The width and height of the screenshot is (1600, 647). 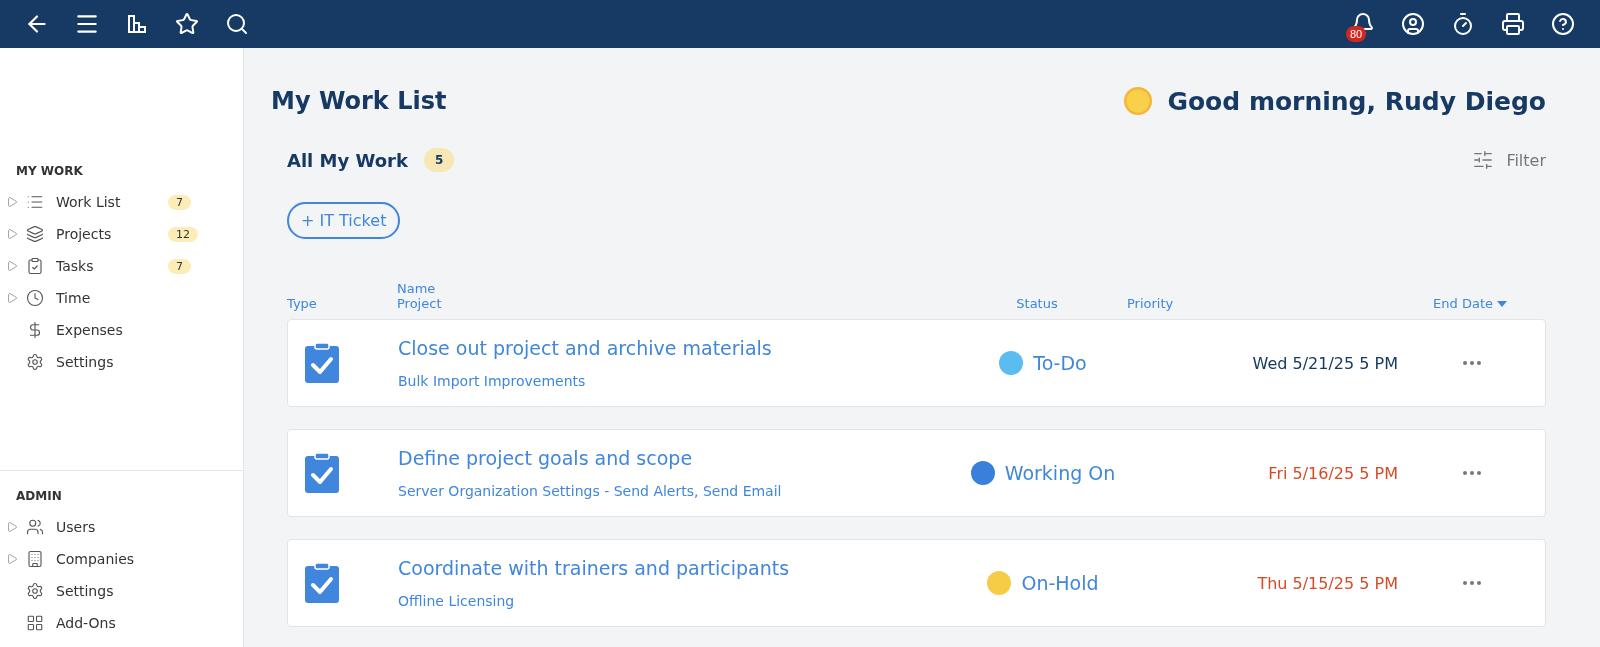 What do you see at coordinates (237, 24) in the screenshot?
I see `search-icon` at bounding box center [237, 24].